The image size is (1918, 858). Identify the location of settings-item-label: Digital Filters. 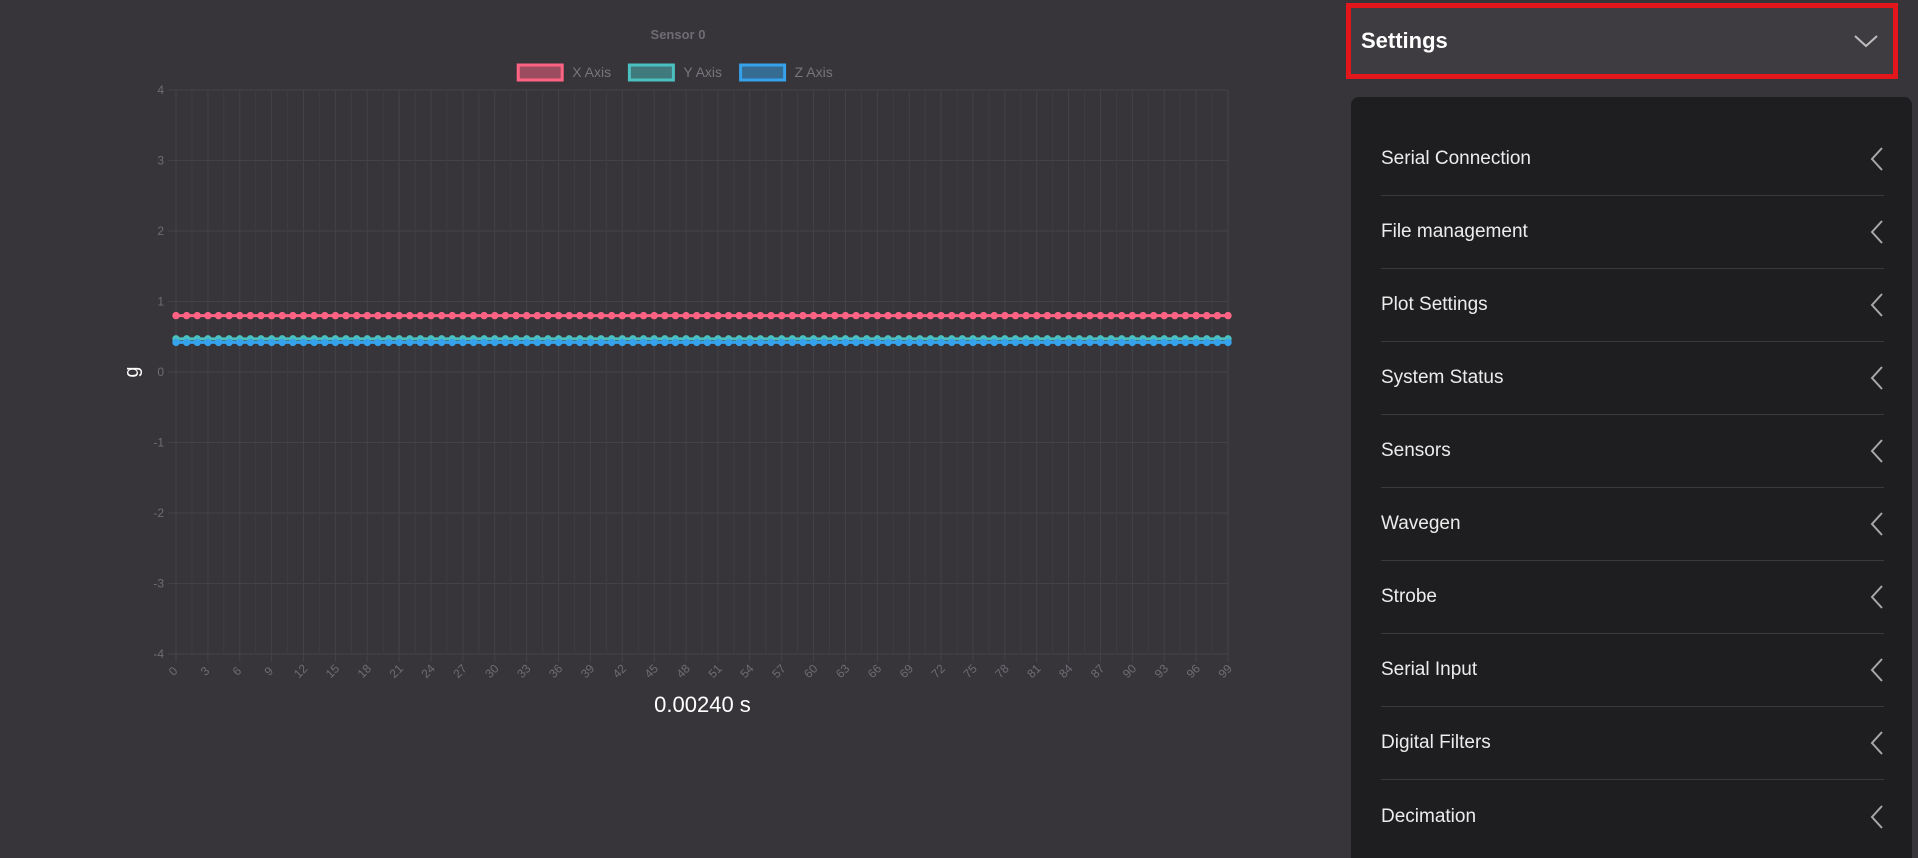
(1436, 742).